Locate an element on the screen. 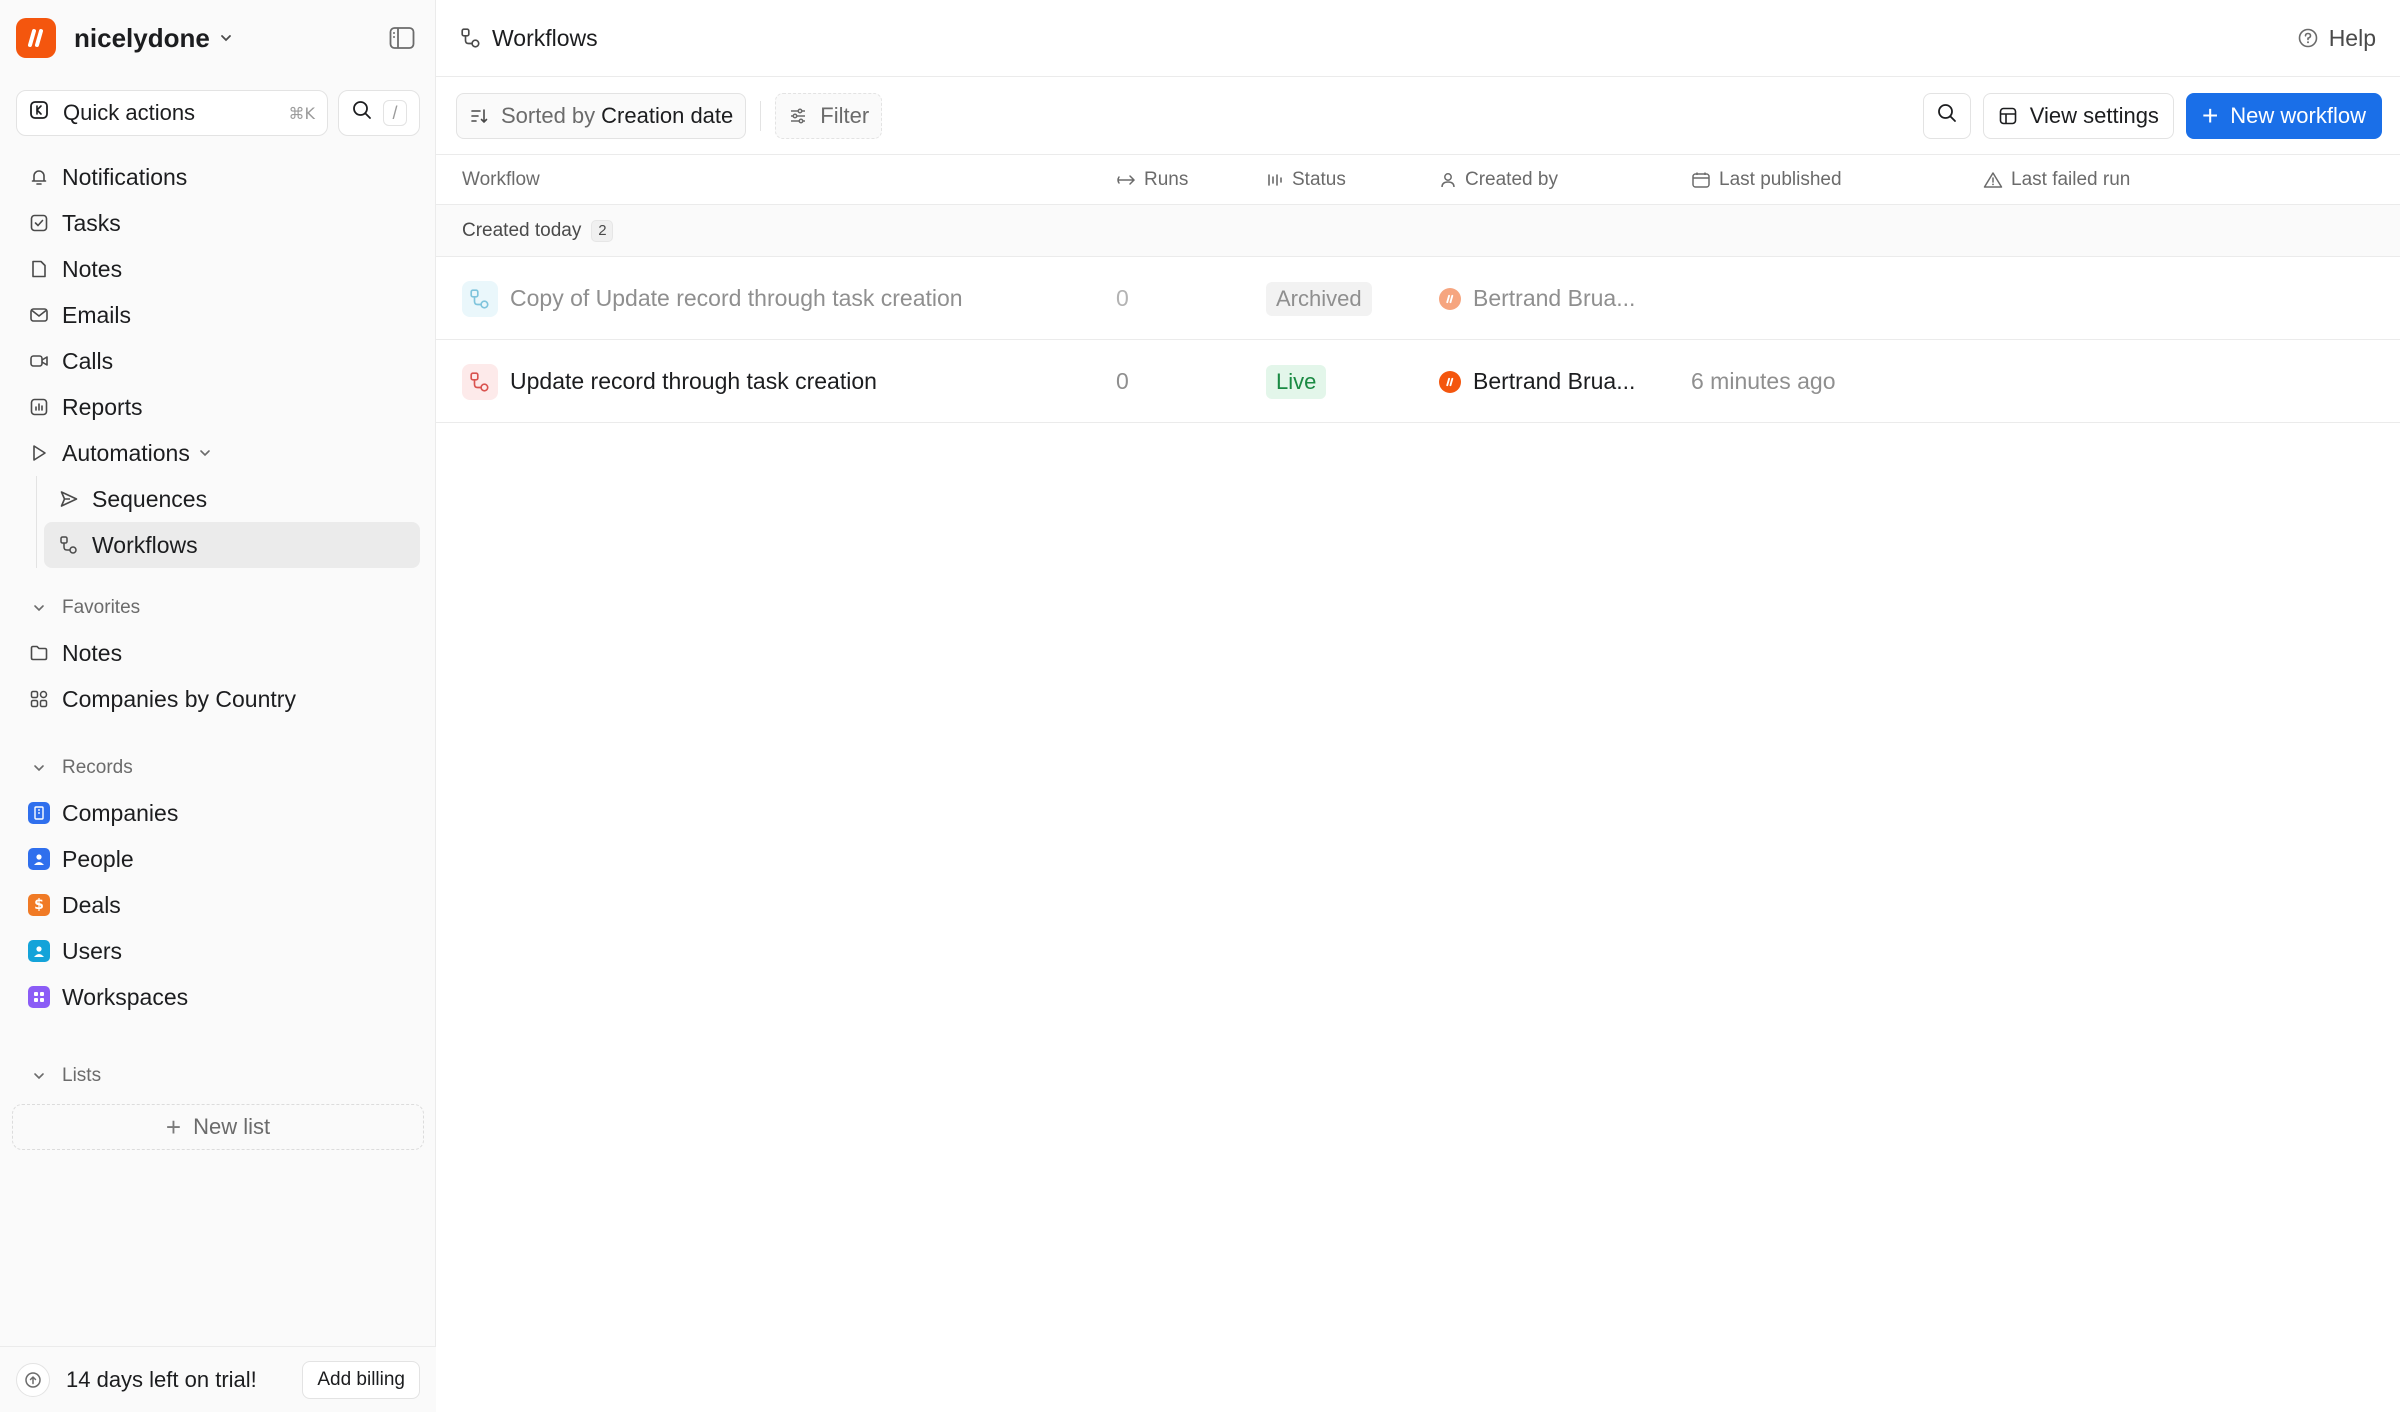 The image size is (2400, 1412). sort-icon is located at coordinates (479, 116).